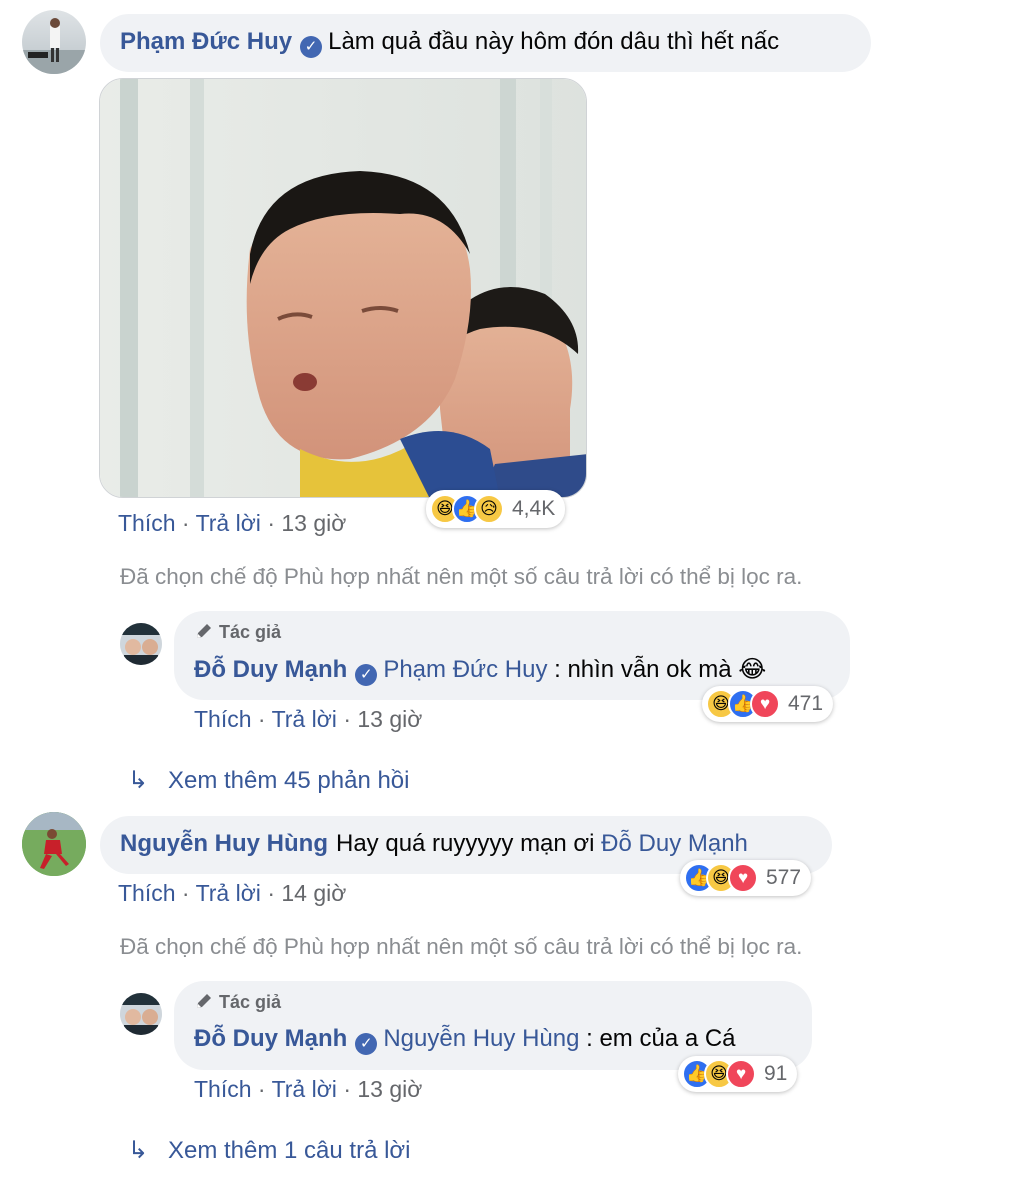 Image resolution: width=1028 pixels, height=1178 pixels. Describe the element at coordinates (776, 1073) in the screenshot. I see `reaction-count: 91` at that location.